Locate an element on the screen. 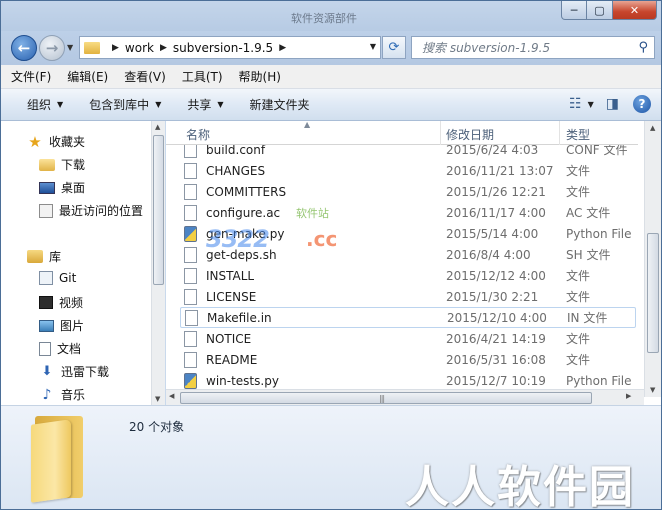 The width and height of the screenshot is (662, 510). file-row: NOTICE 2016/4/21 14:19 文件 is located at coordinates (408, 338).